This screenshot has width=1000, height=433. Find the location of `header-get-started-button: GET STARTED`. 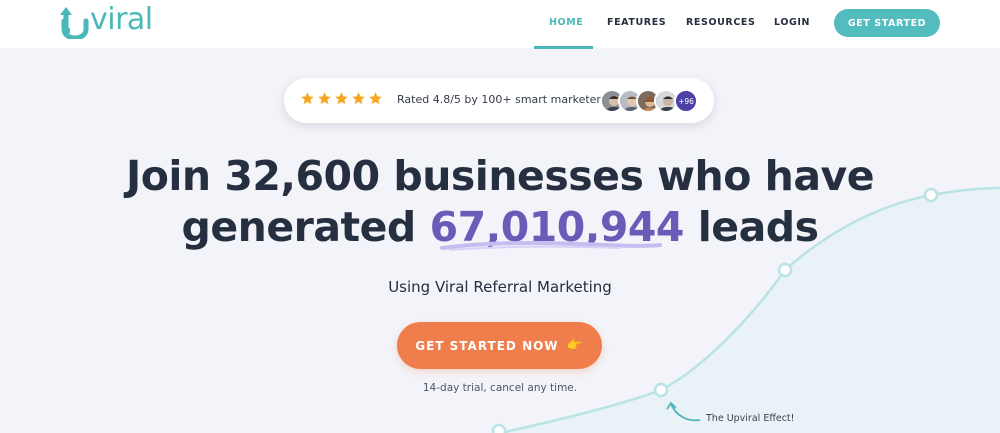

header-get-started-button: GET STARTED is located at coordinates (887, 23).